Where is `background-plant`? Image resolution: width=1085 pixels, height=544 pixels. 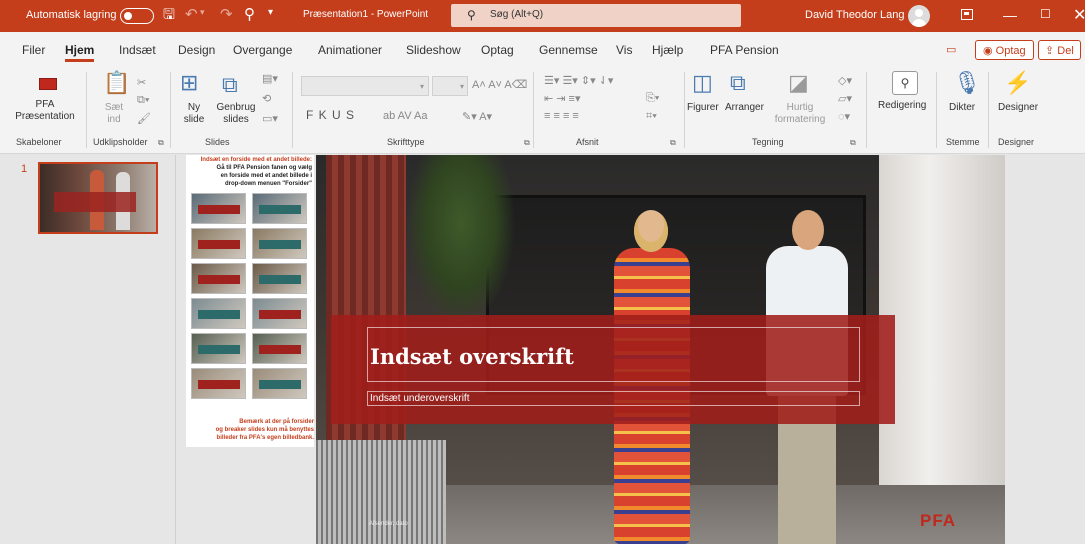 background-plant is located at coordinates (461, 240).